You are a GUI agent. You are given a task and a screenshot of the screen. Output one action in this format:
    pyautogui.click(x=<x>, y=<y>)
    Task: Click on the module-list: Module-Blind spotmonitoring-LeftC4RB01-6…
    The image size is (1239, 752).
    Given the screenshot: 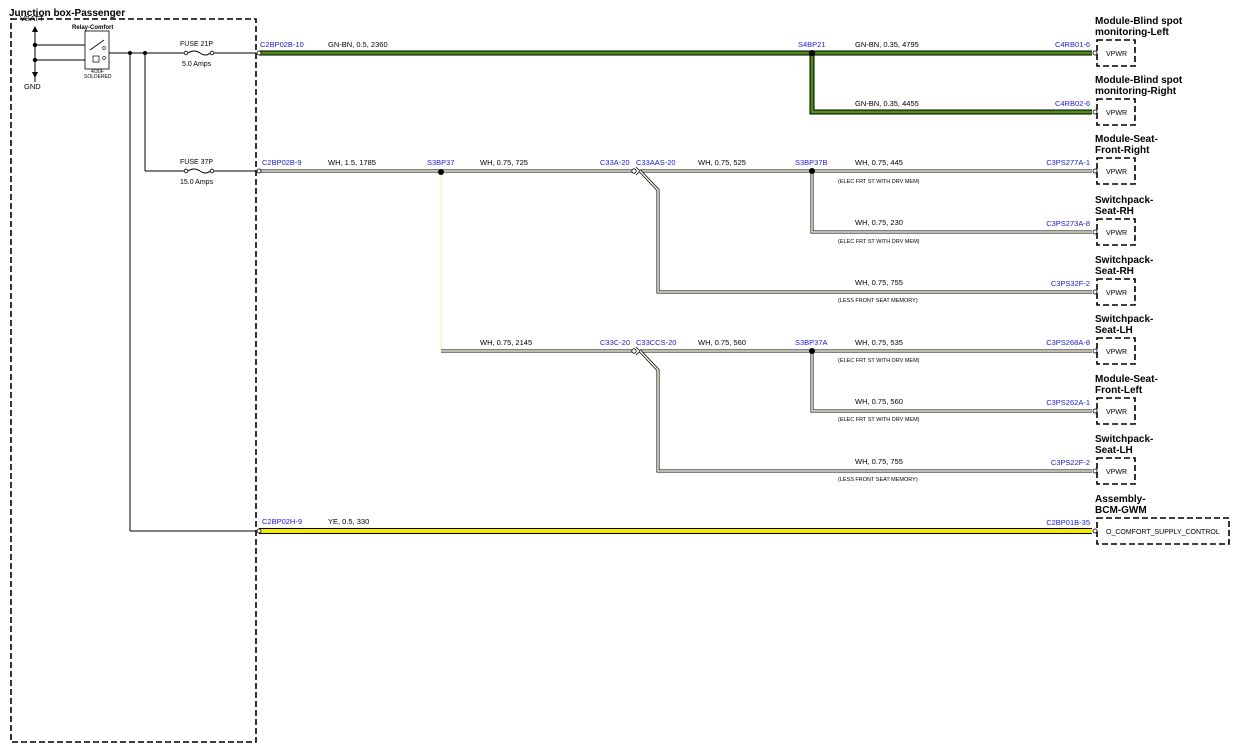 What is the action you would take?
    pyautogui.click(x=1138, y=280)
    